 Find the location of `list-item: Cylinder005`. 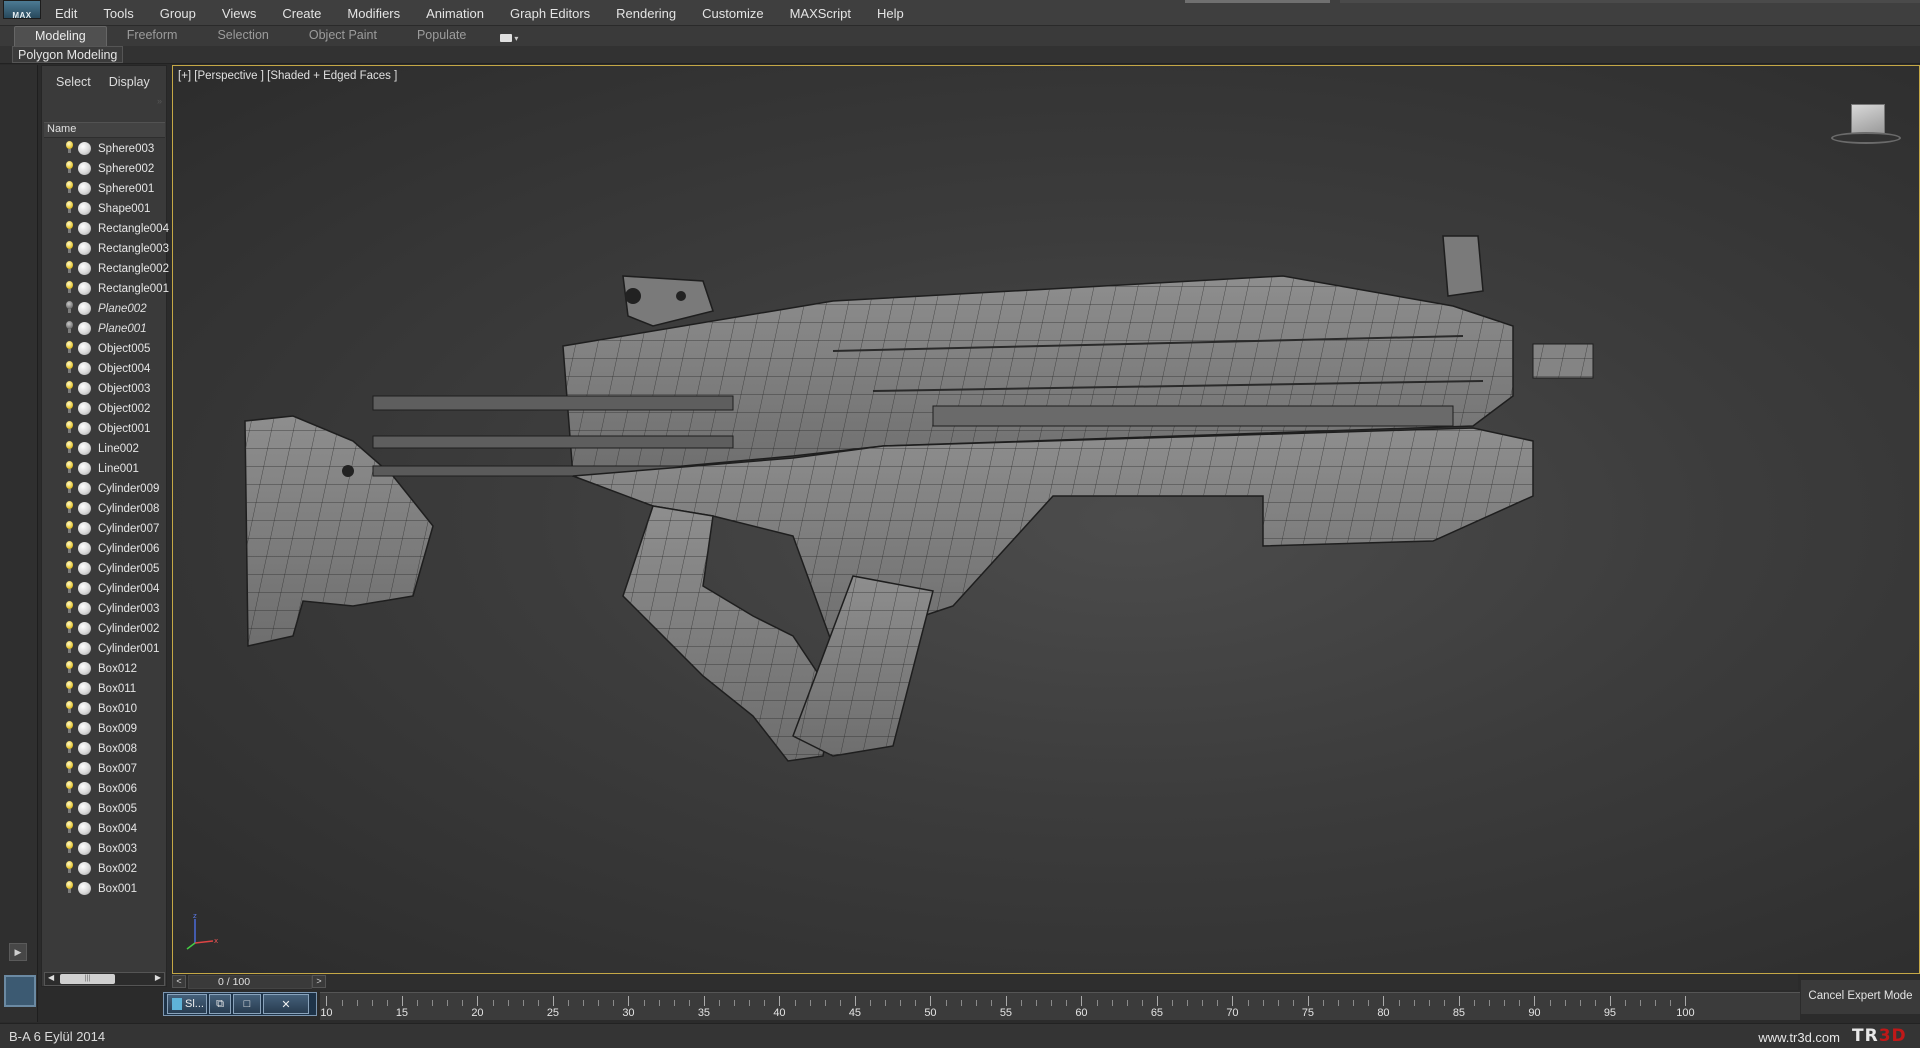

list-item: Cylinder005 is located at coordinates (104, 569).